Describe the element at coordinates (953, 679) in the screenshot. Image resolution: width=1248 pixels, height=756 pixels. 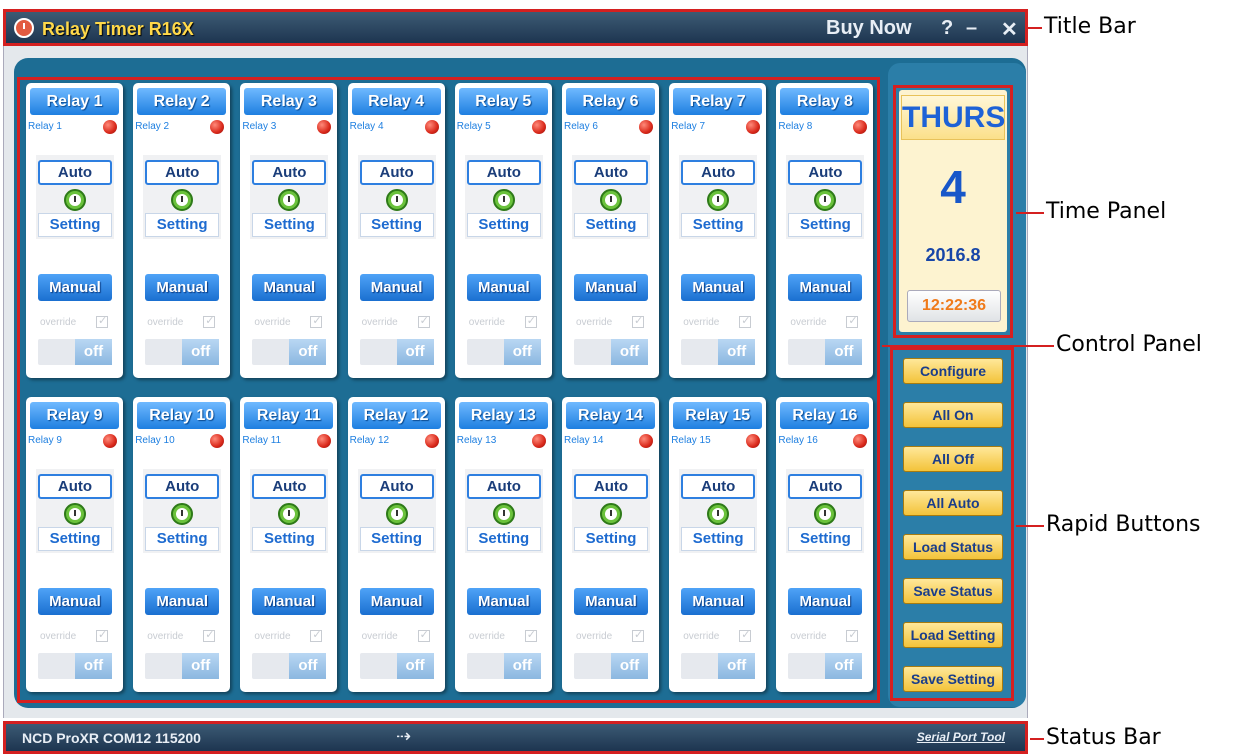
I see `rapid-button: Save Setting` at that location.